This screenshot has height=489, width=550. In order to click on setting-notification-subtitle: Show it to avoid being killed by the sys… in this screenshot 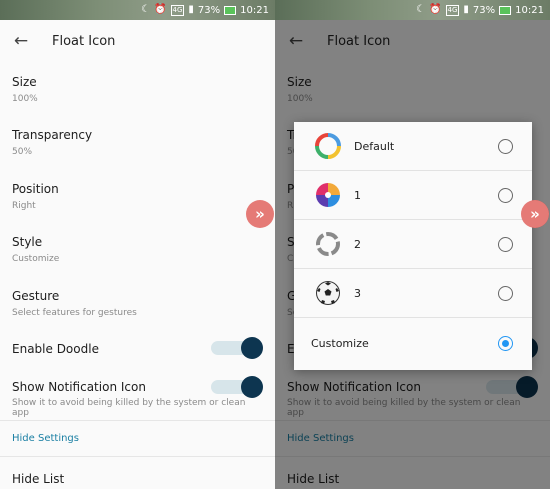, I will do `click(129, 408)`.